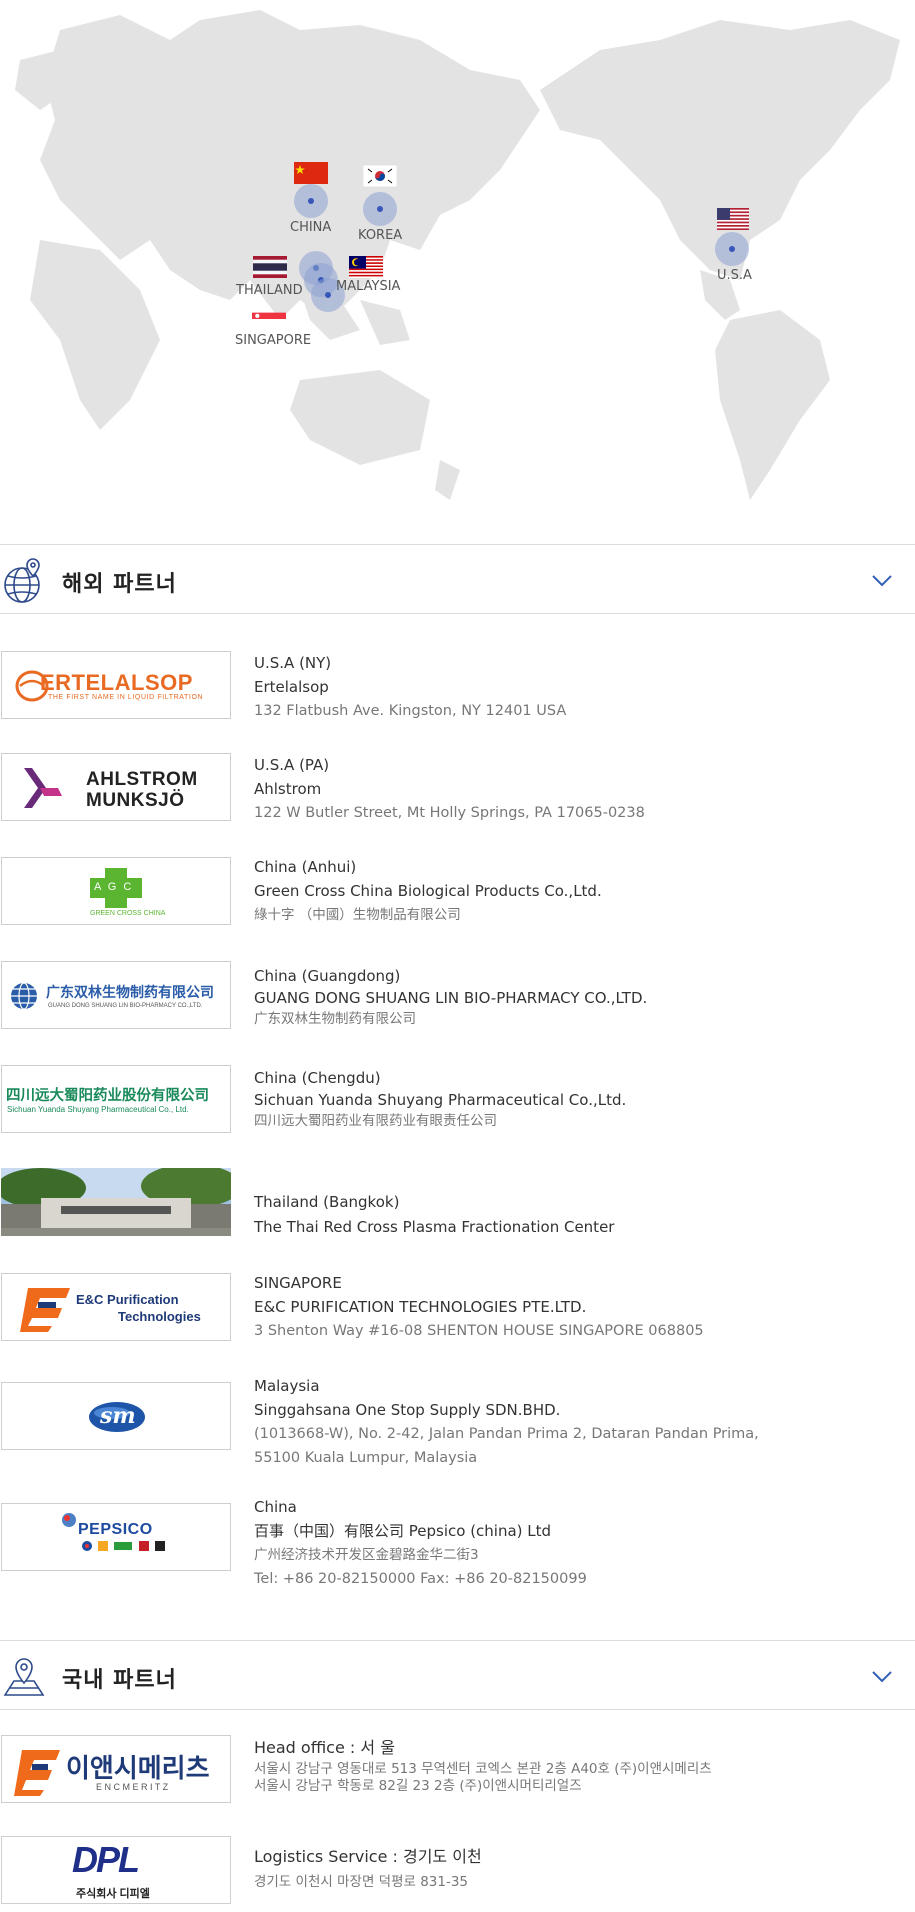  Describe the element at coordinates (45, 1310) in the screenshot. I see `enc-purification-logo-art` at that location.